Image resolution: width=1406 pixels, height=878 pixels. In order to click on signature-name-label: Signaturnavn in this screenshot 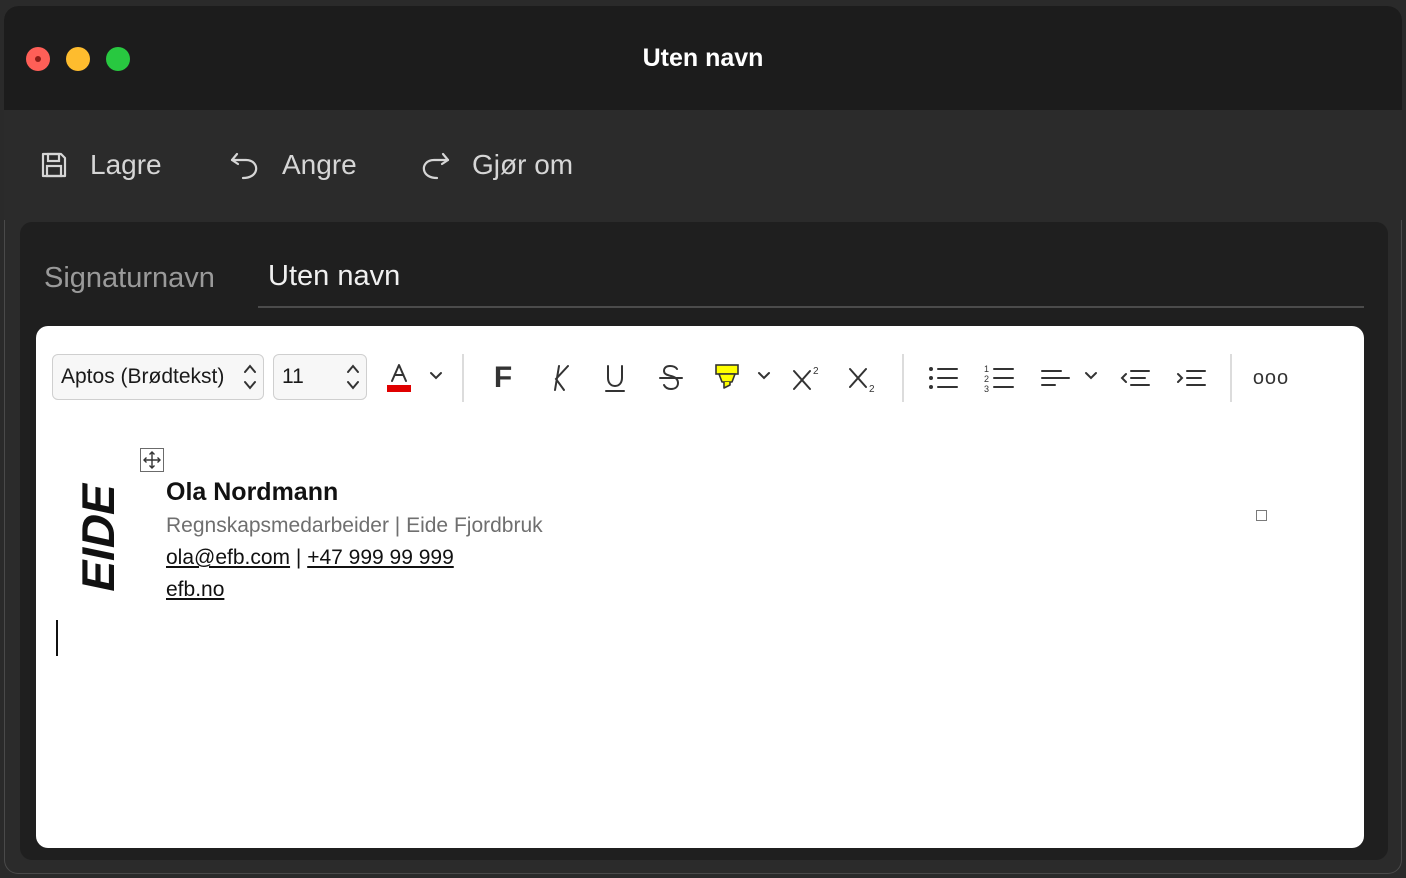, I will do `click(129, 278)`.